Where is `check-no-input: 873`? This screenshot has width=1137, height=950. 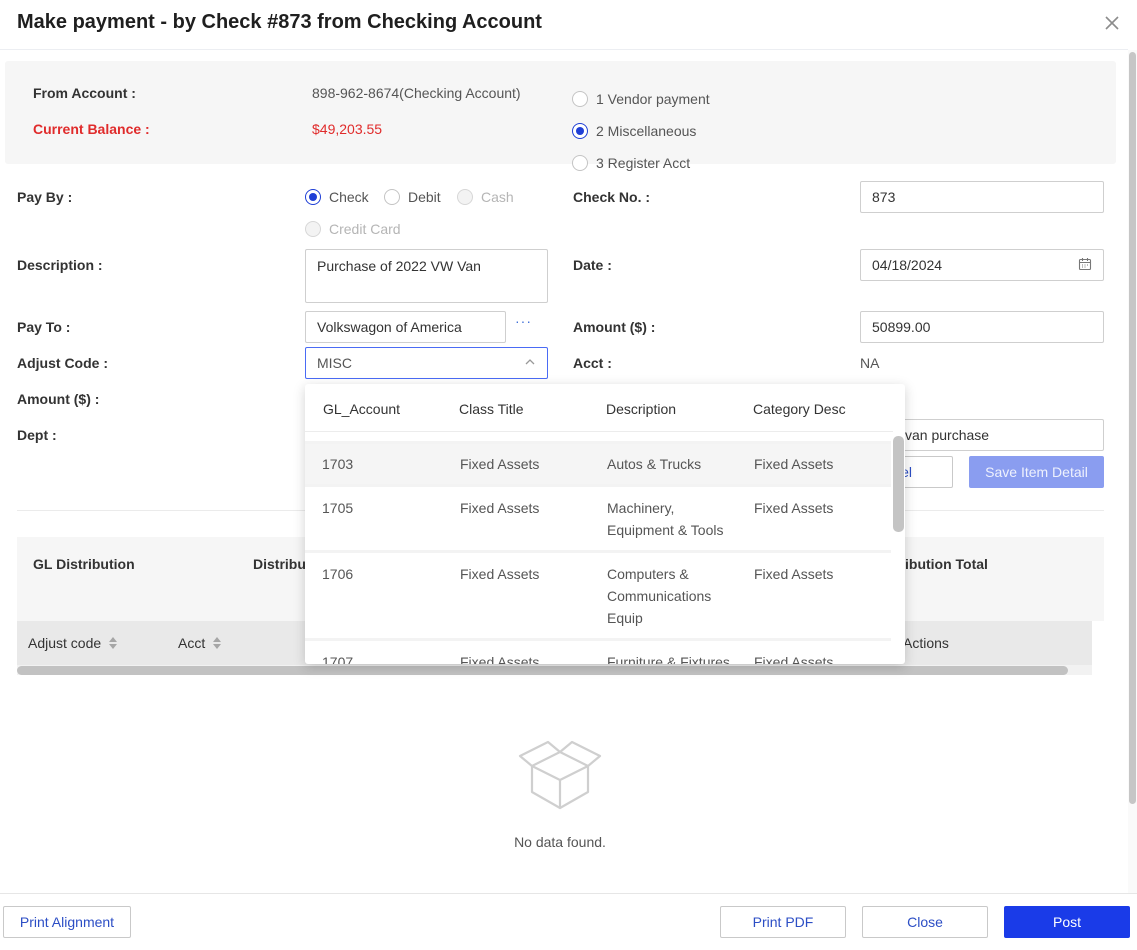 check-no-input: 873 is located at coordinates (982, 197).